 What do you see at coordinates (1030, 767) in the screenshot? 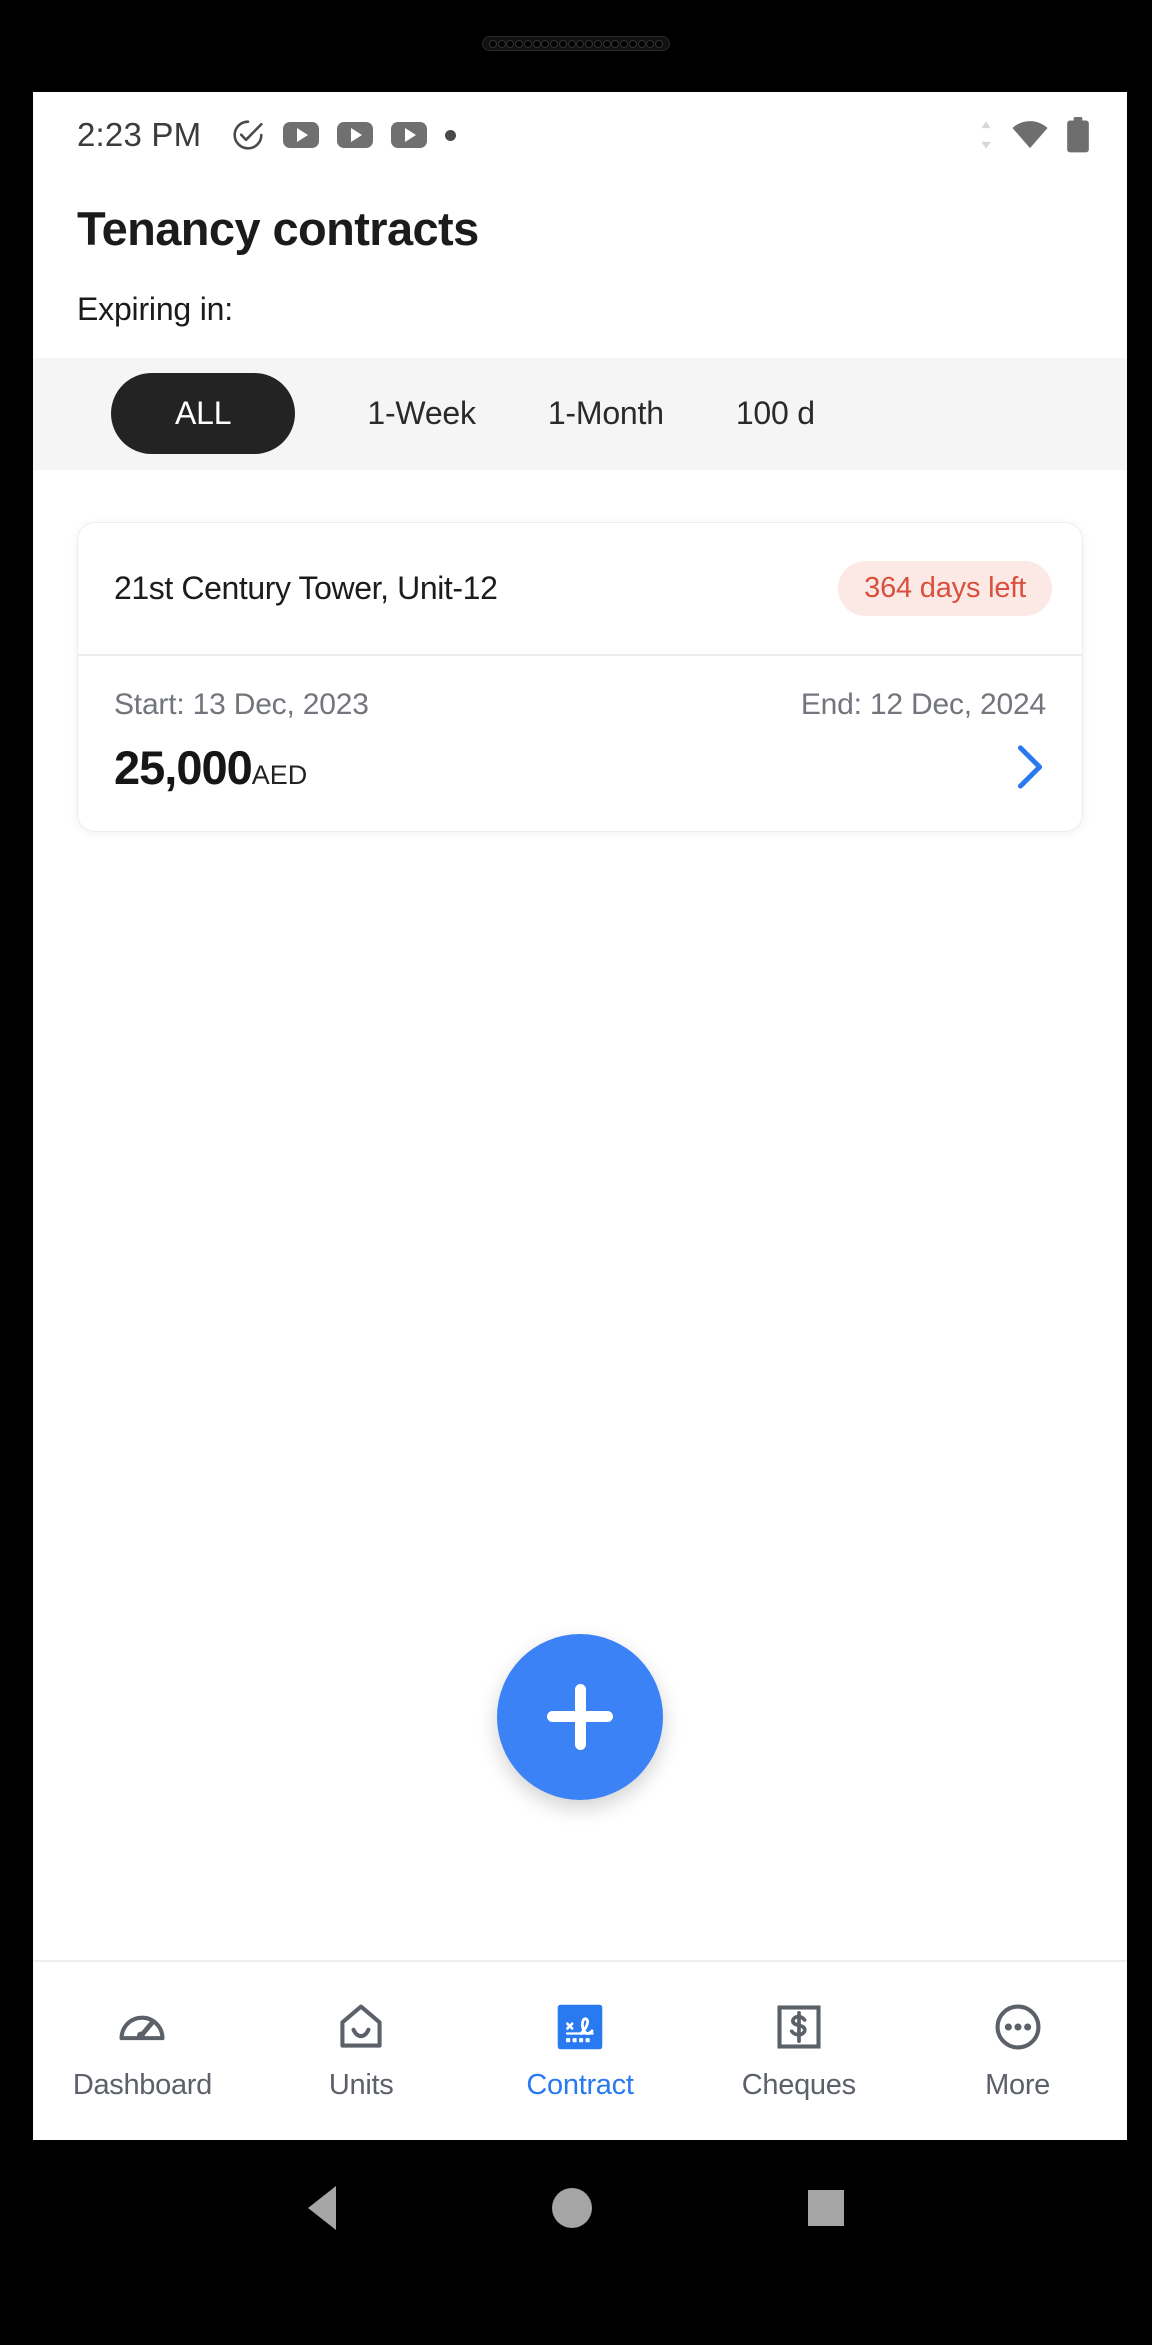
I see `chevron-right-icon` at bounding box center [1030, 767].